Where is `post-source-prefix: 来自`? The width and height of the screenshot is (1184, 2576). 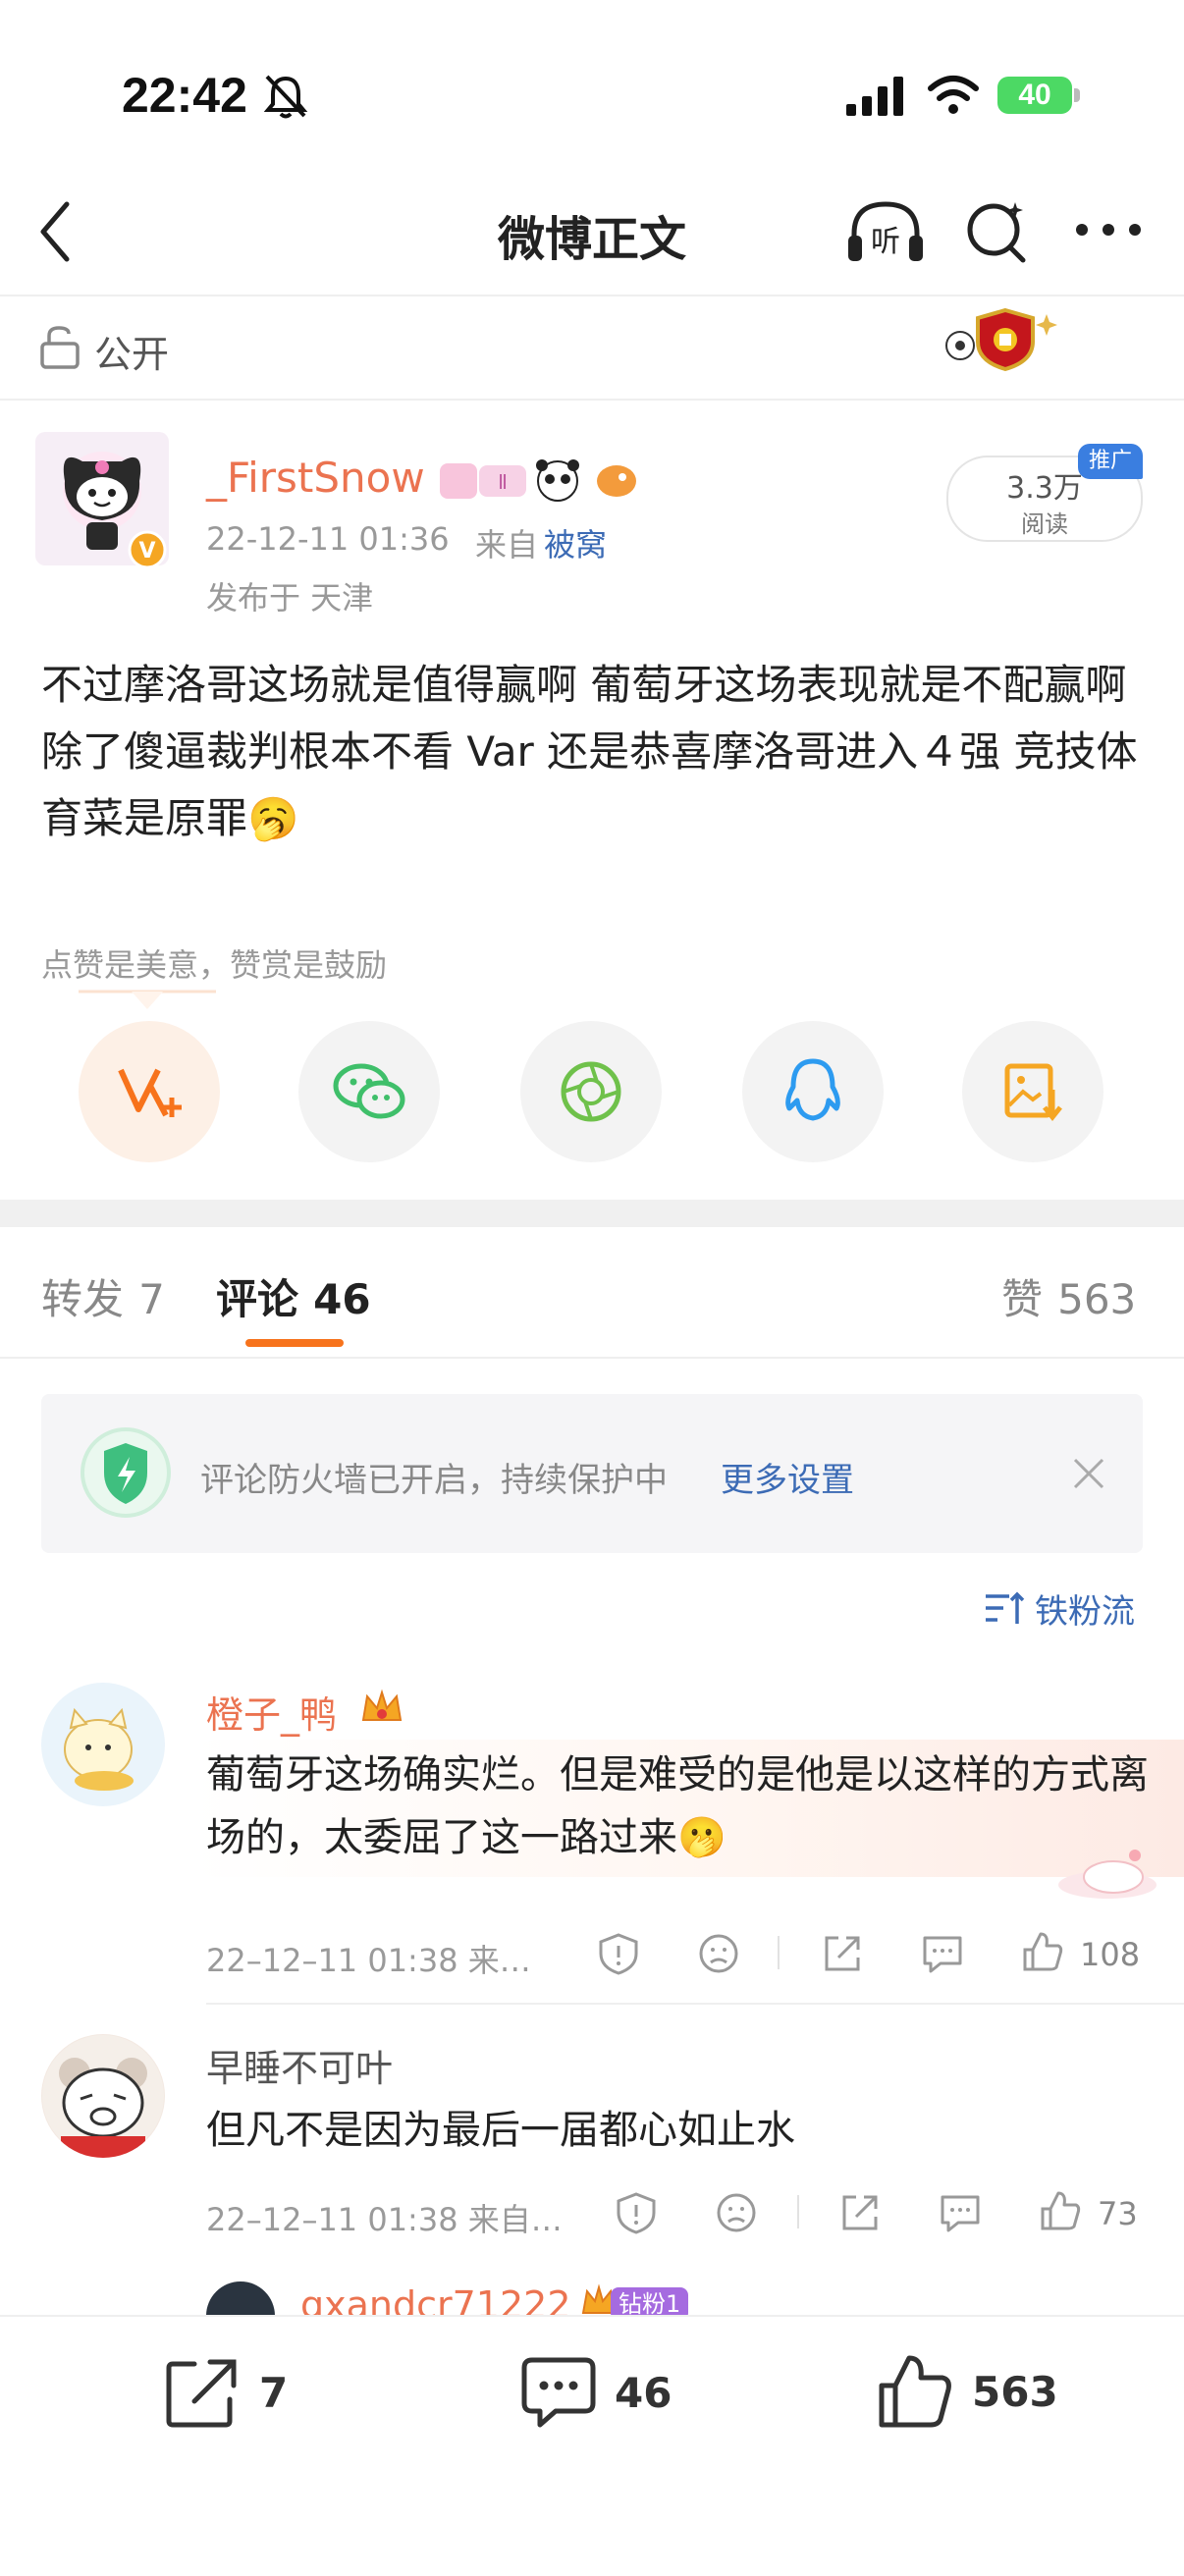 post-source-prefix: 来自 is located at coordinates (507, 545).